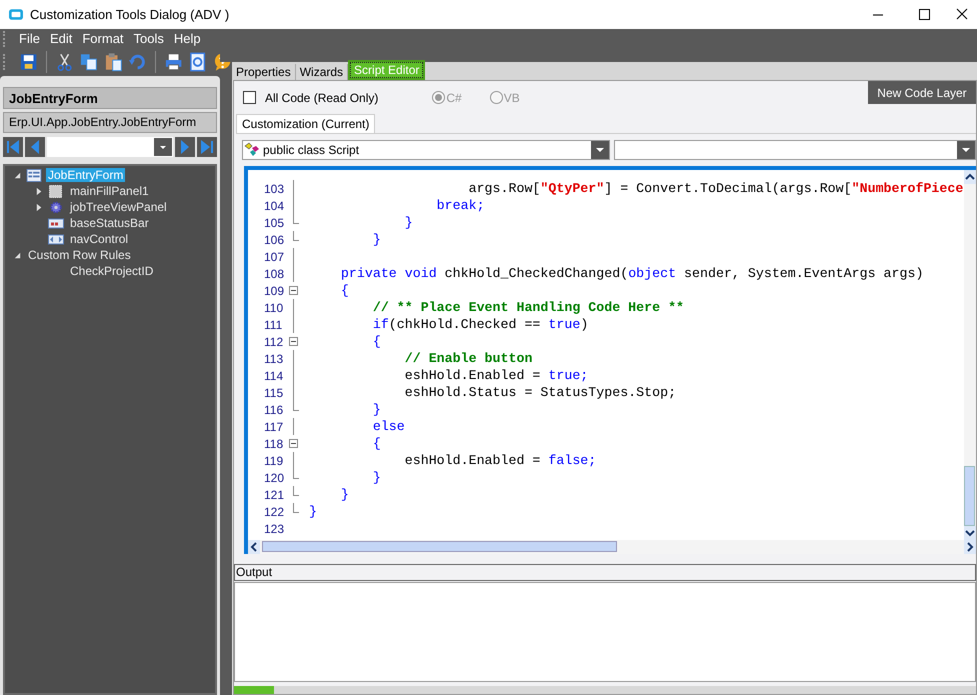  Describe the element at coordinates (275, 291) in the screenshot. I see `line-number: 109` at that location.